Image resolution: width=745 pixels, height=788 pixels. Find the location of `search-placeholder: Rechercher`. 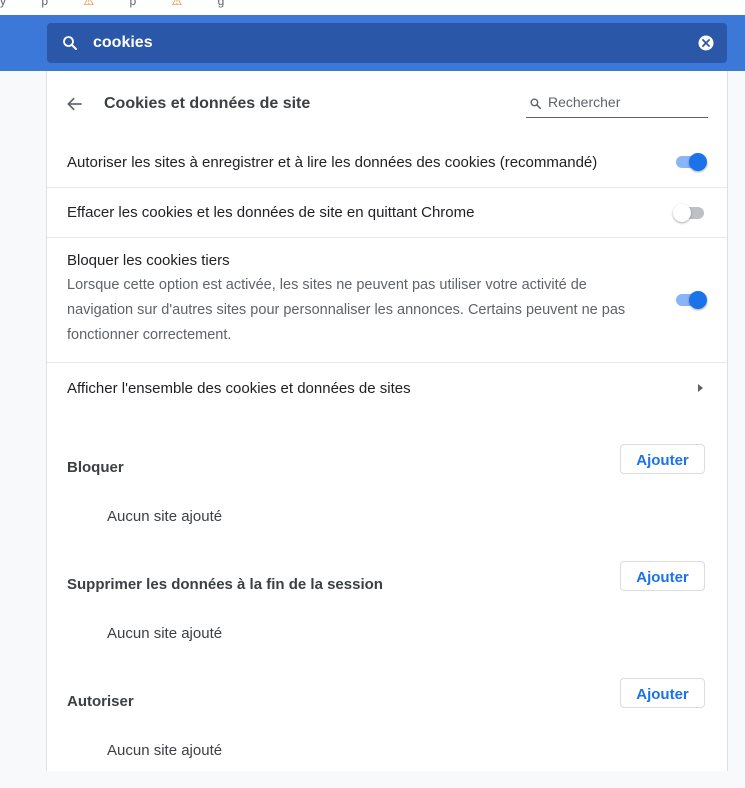

search-placeholder: Rechercher is located at coordinates (584, 102).